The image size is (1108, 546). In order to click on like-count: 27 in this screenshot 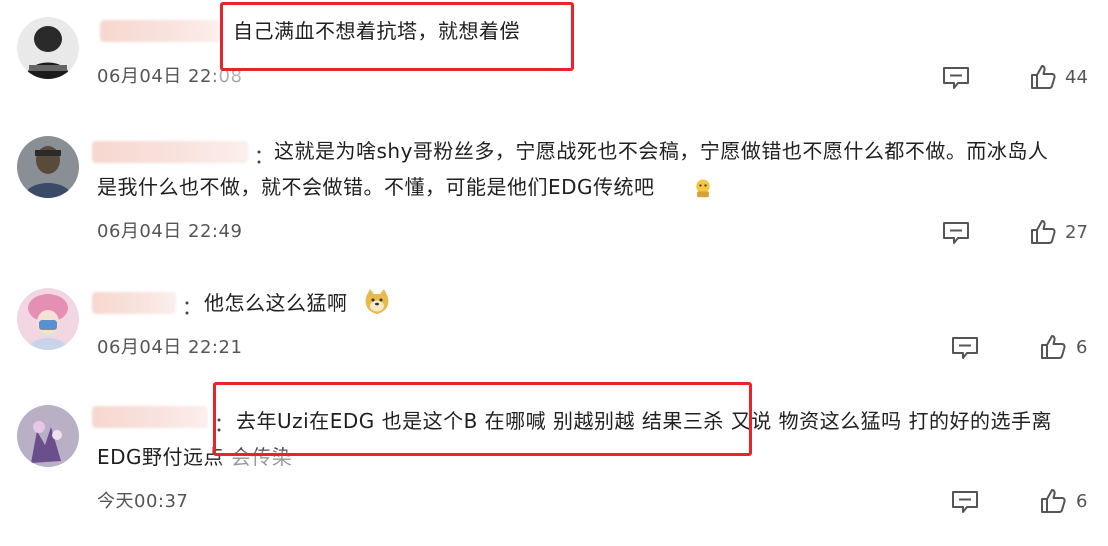, I will do `click(1076, 232)`.